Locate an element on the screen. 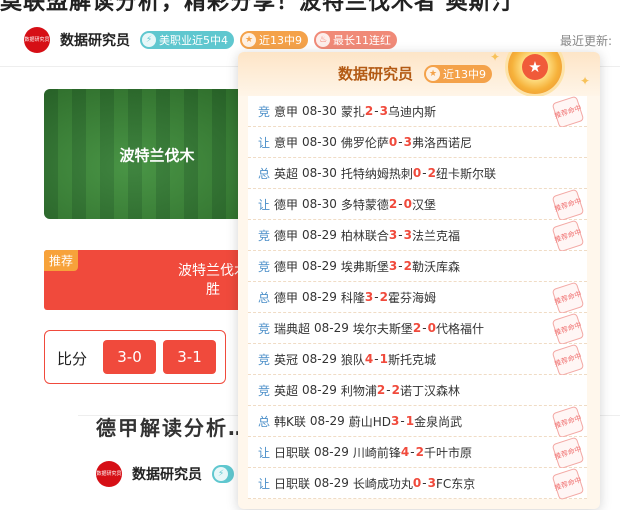 Image resolution: width=620 pixels, height=510 pixels. score-option-1: 3-0 is located at coordinates (129, 357).